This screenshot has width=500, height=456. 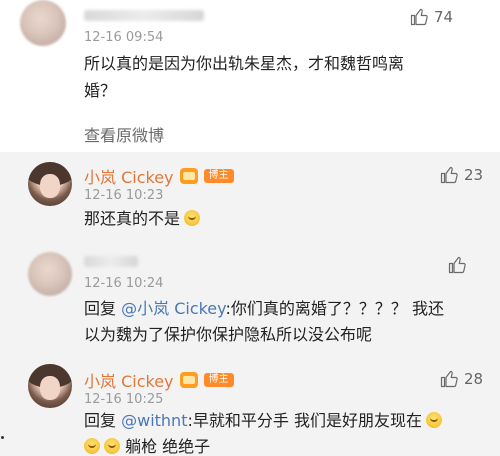 I want to click on reply-text-line-2: 躺枪 绝绝子, so click(x=263, y=445).